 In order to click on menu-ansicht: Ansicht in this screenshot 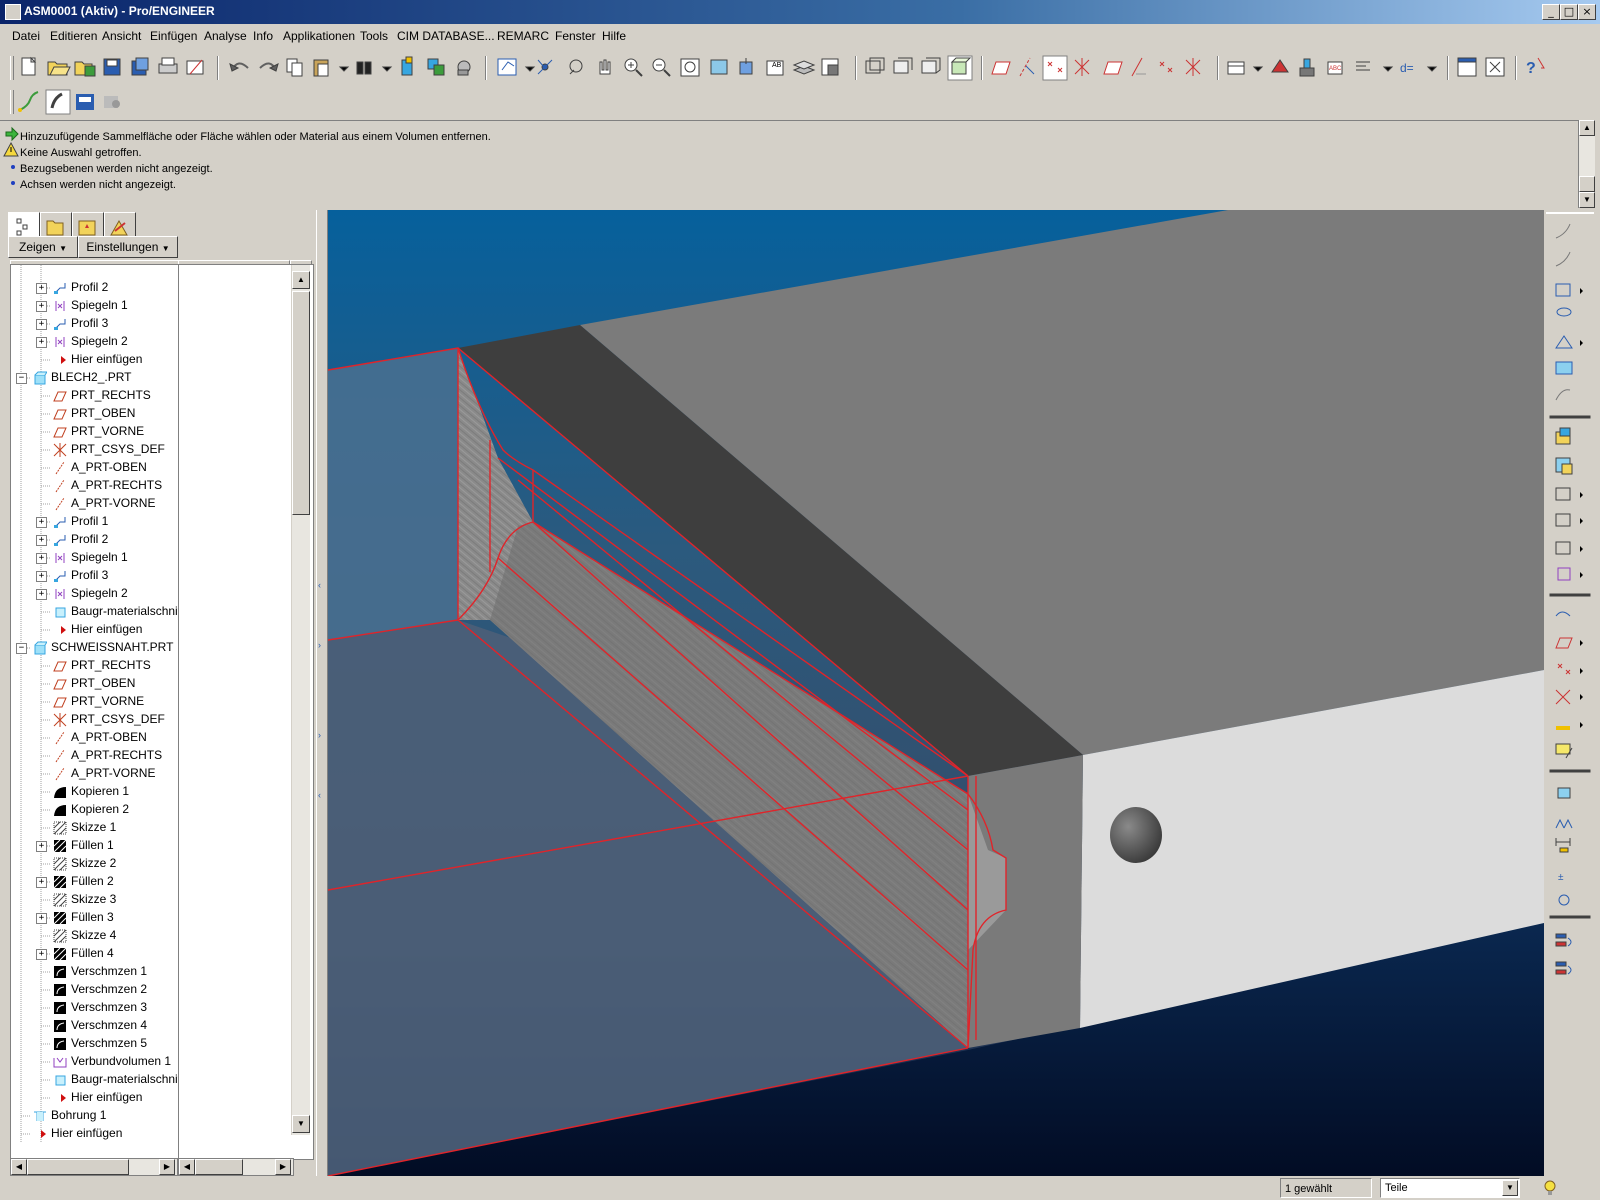, I will do `click(121, 36)`.